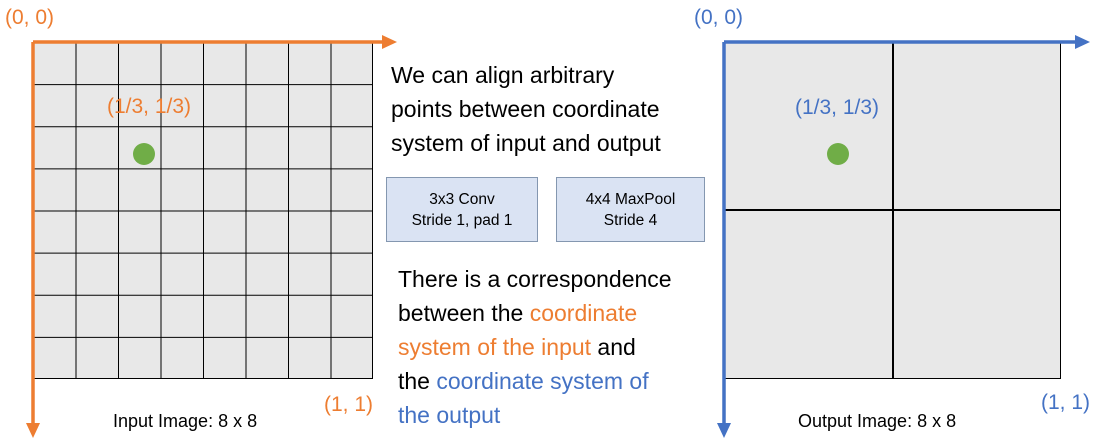 This screenshot has width=1095, height=445. I want to click on input-y-arrowhead, so click(33, 430).